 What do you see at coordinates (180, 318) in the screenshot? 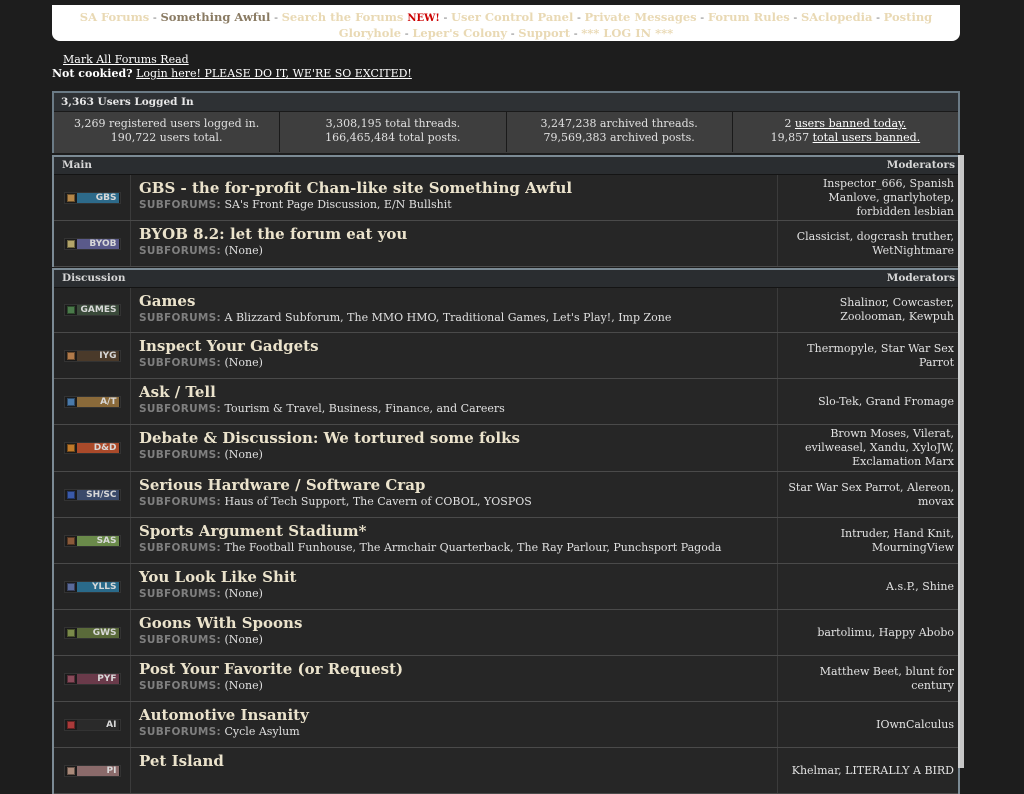
I see `subforums-label: SUBFORUMS:` at bounding box center [180, 318].